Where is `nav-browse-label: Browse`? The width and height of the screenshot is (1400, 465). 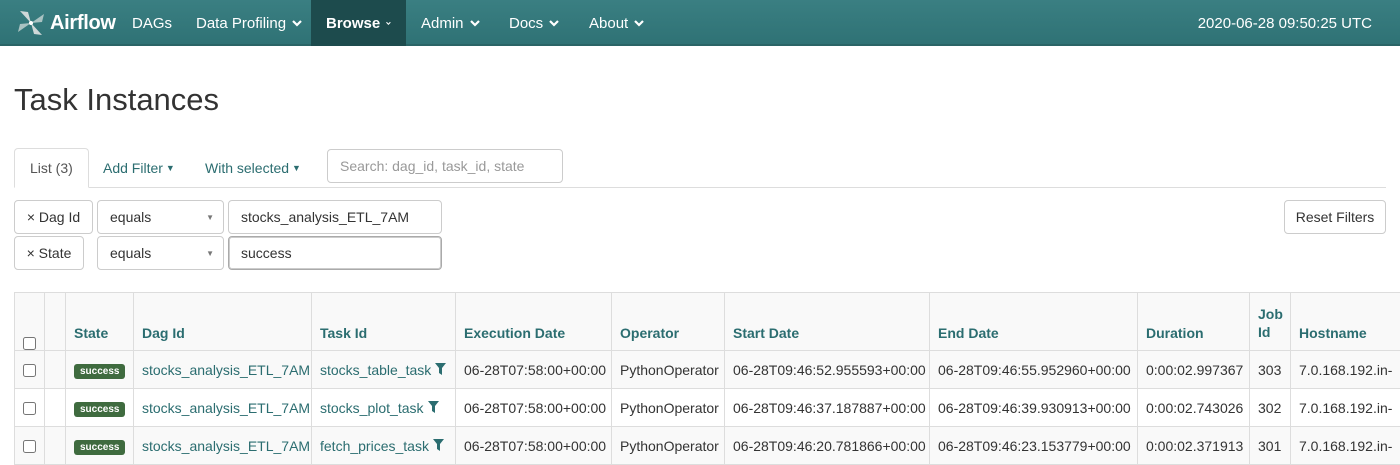
nav-browse-label: Browse is located at coordinates (353, 23).